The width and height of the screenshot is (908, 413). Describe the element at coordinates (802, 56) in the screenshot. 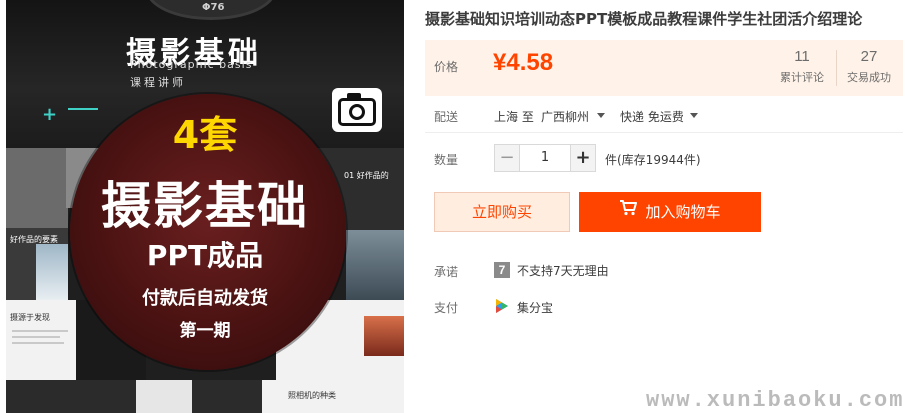

I see `reviews-count: 11` at that location.